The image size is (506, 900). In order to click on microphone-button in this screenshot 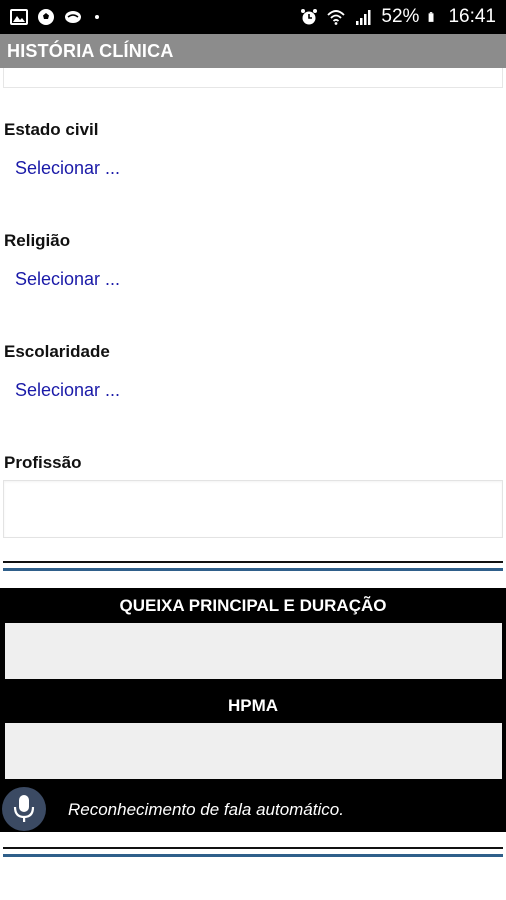, I will do `click(24, 809)`.